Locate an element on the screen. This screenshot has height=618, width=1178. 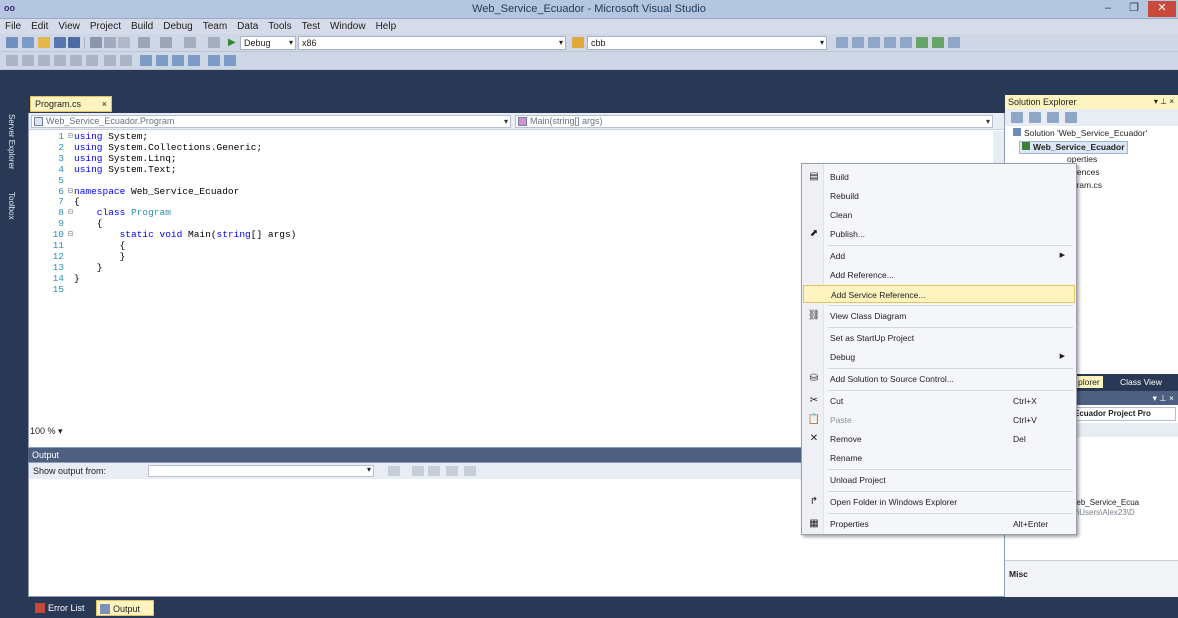
find-in-files-icon is located at coordinates (578, 42).